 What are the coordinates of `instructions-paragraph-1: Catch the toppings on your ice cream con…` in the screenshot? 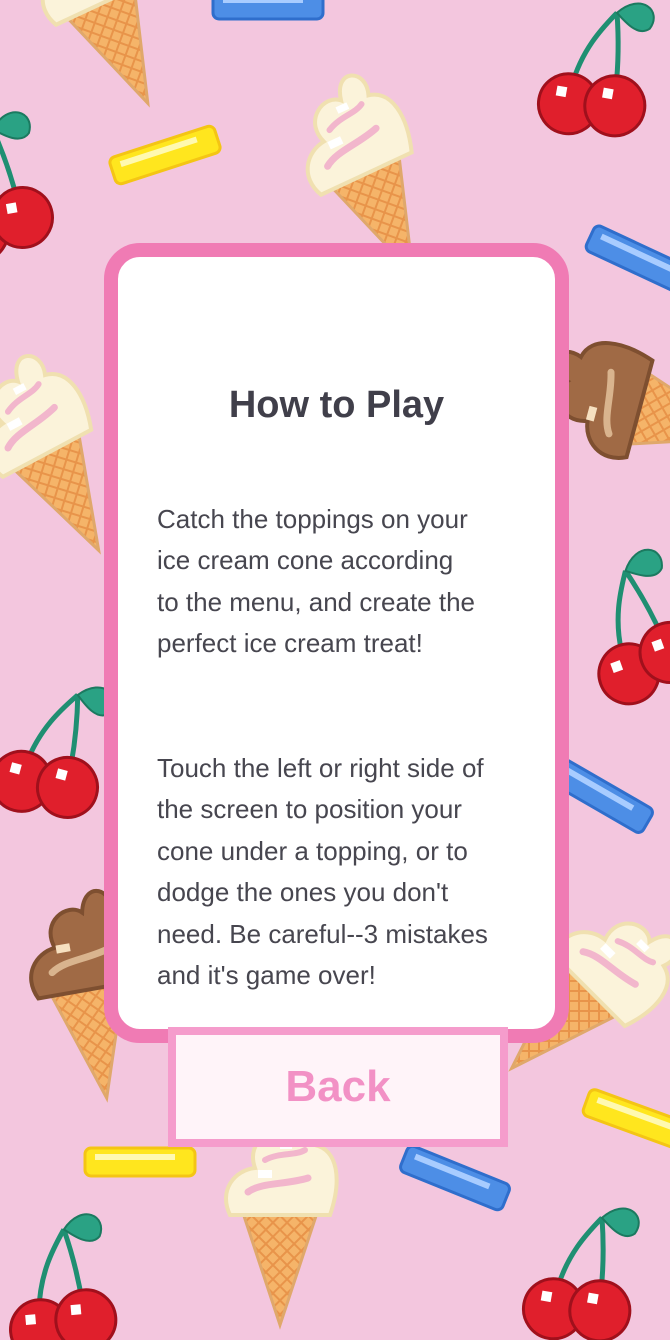 It's located at (316, 581).